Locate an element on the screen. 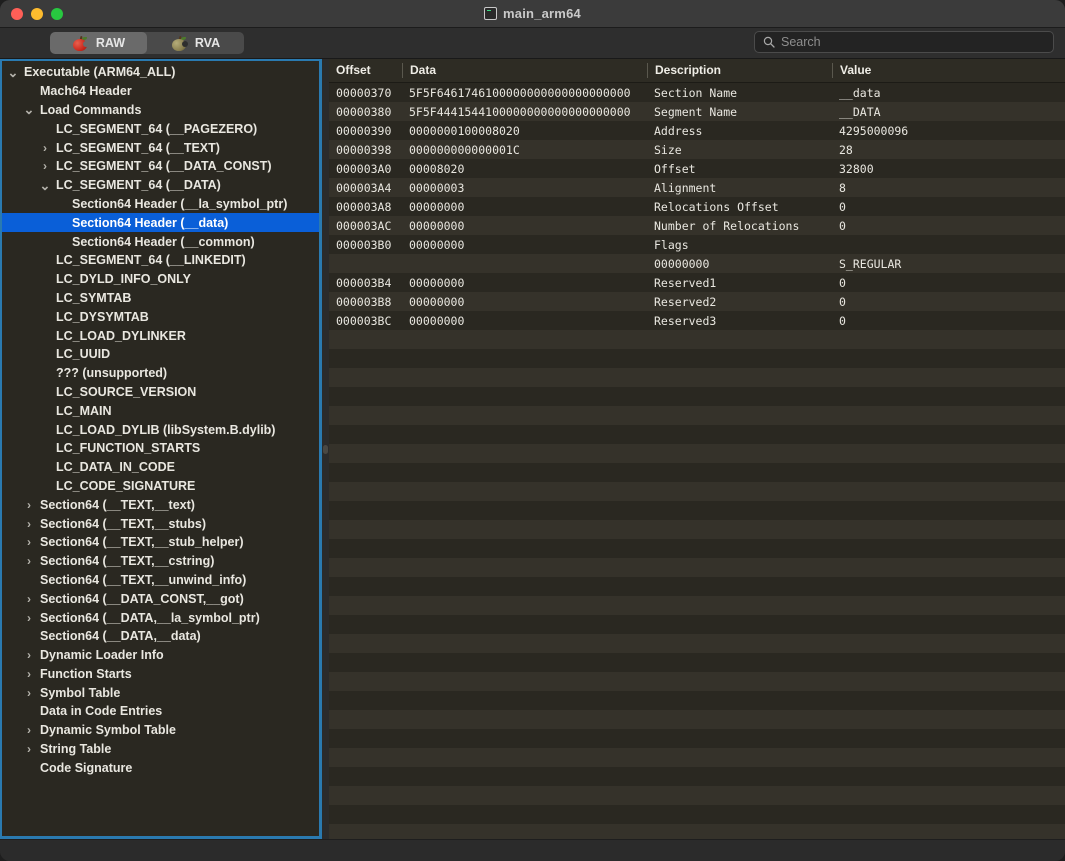  table-row: 00000000 S_REGULAR is located at coordinates (697, 263).